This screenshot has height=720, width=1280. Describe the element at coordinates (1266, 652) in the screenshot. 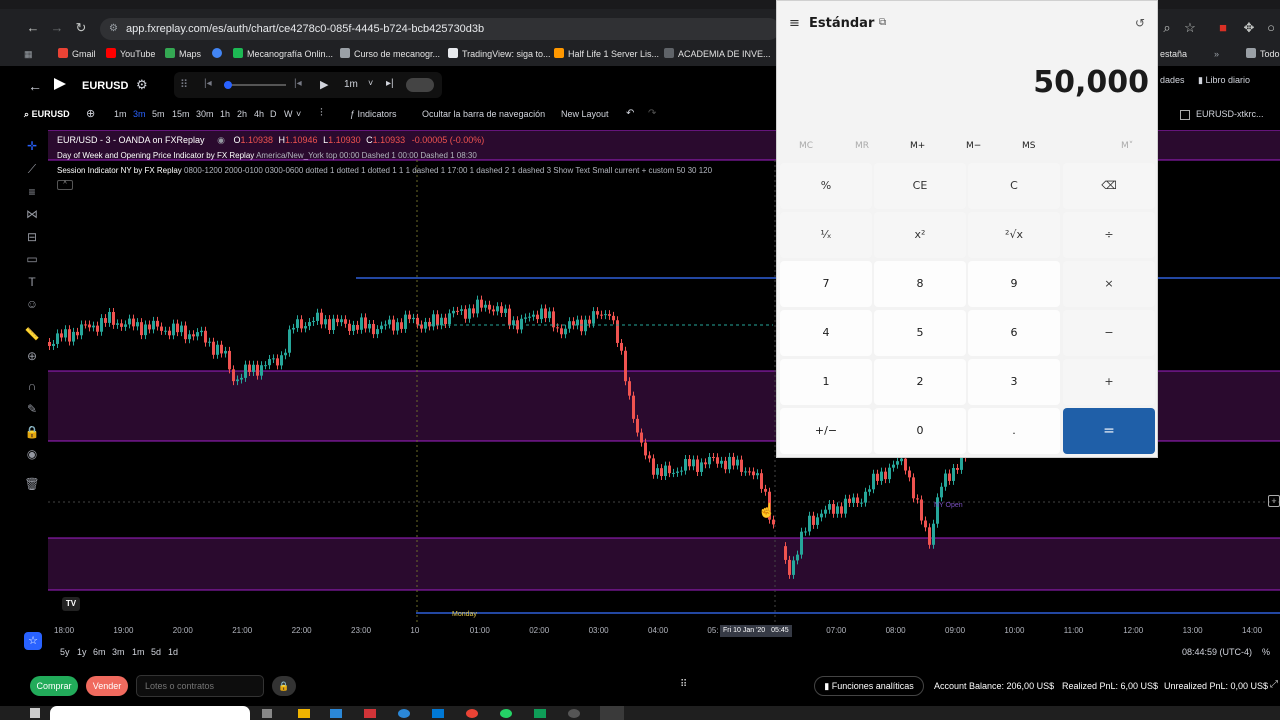

I see `percent-toggle: %` at that location.